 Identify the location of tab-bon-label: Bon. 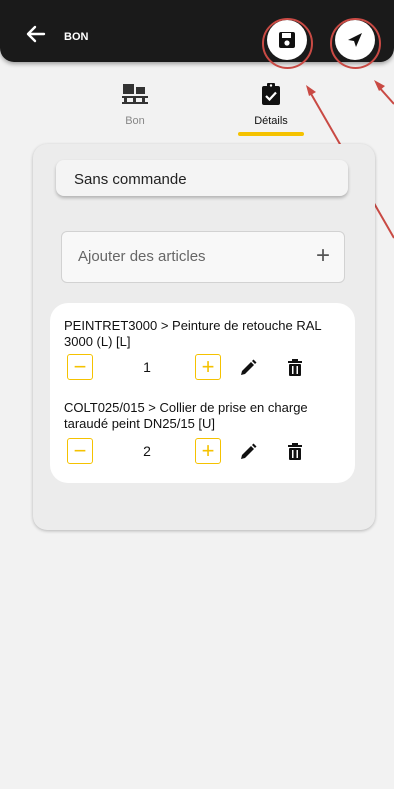
(135, 121).